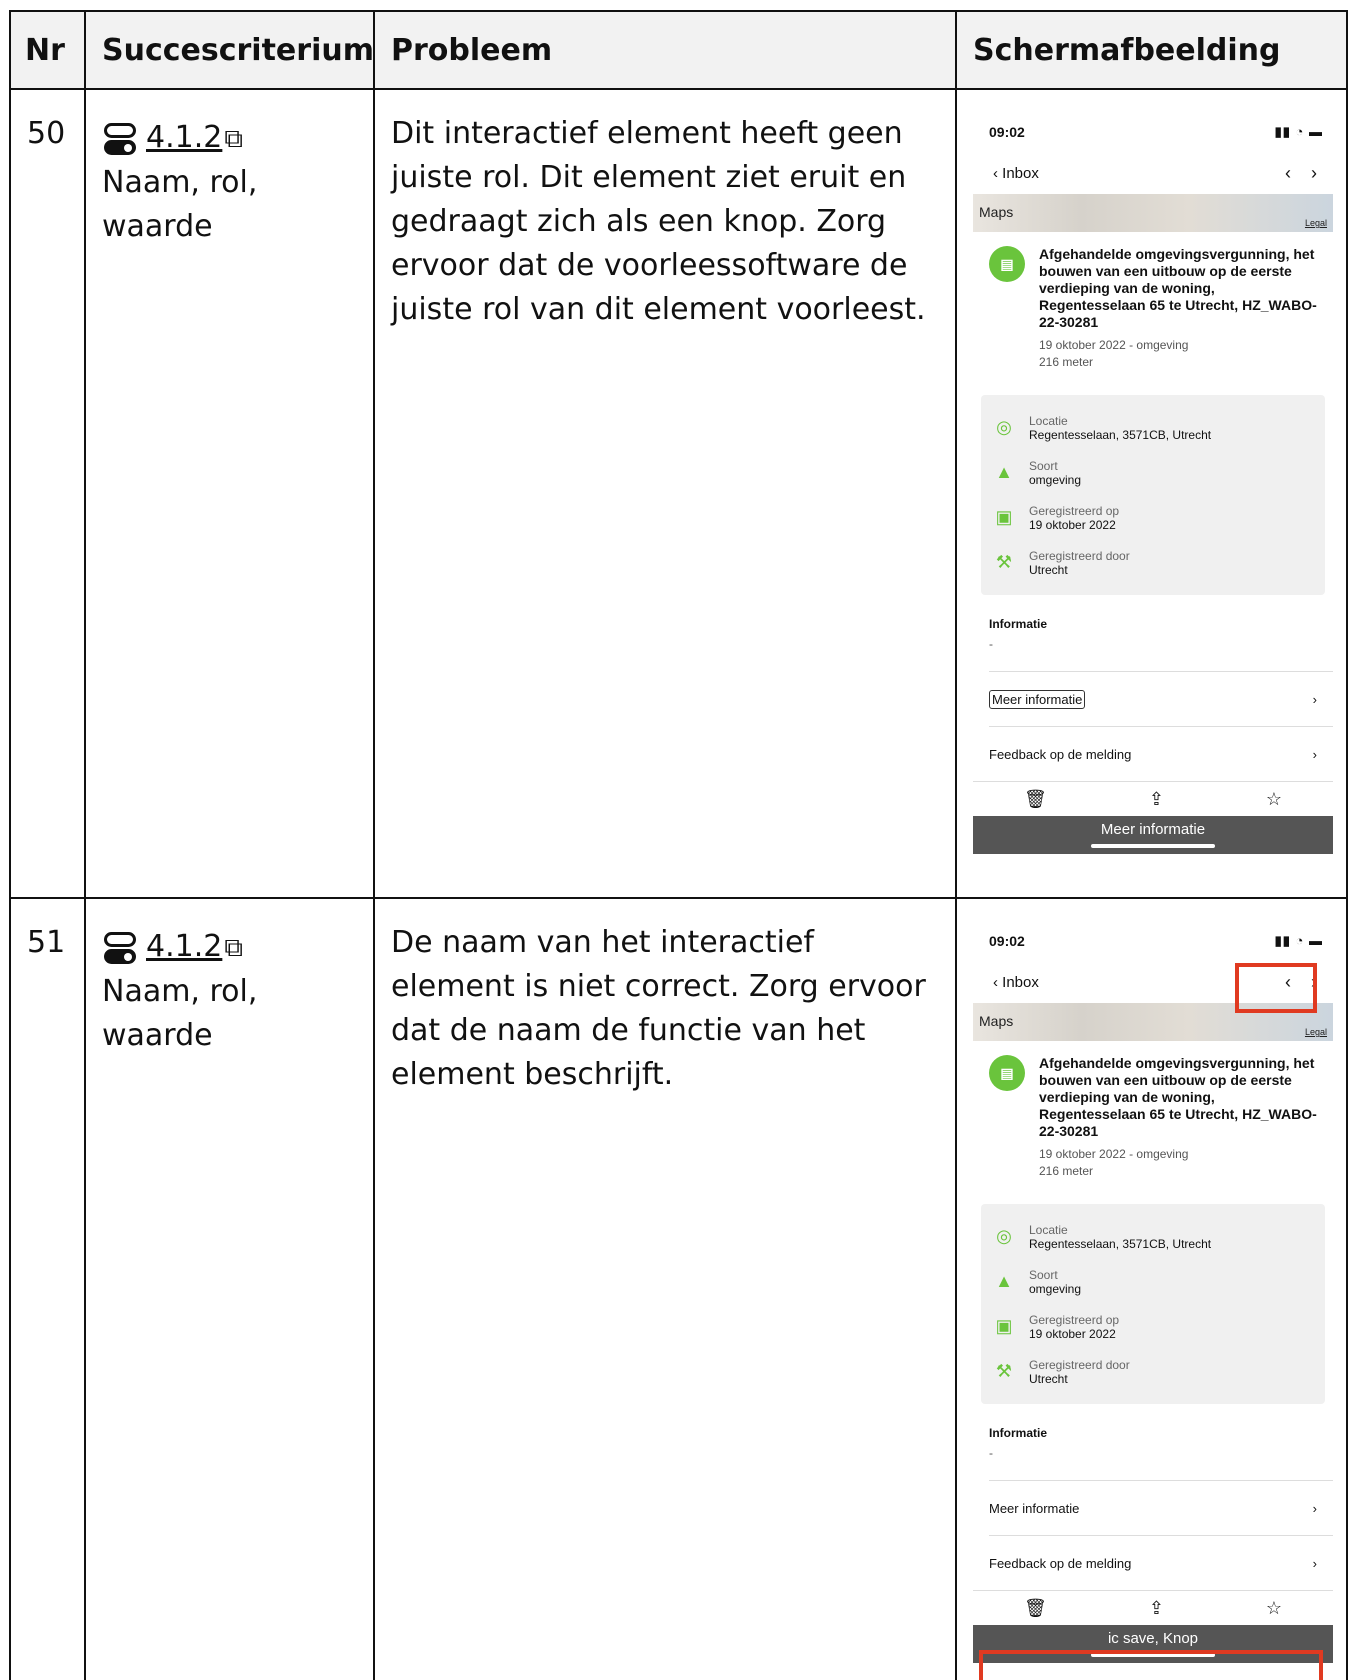  What do you see at coordinates (1153, 835) in the screenshot?
I see `voiceover-caption: Meer informatie` at bounding box center [1153, 835].